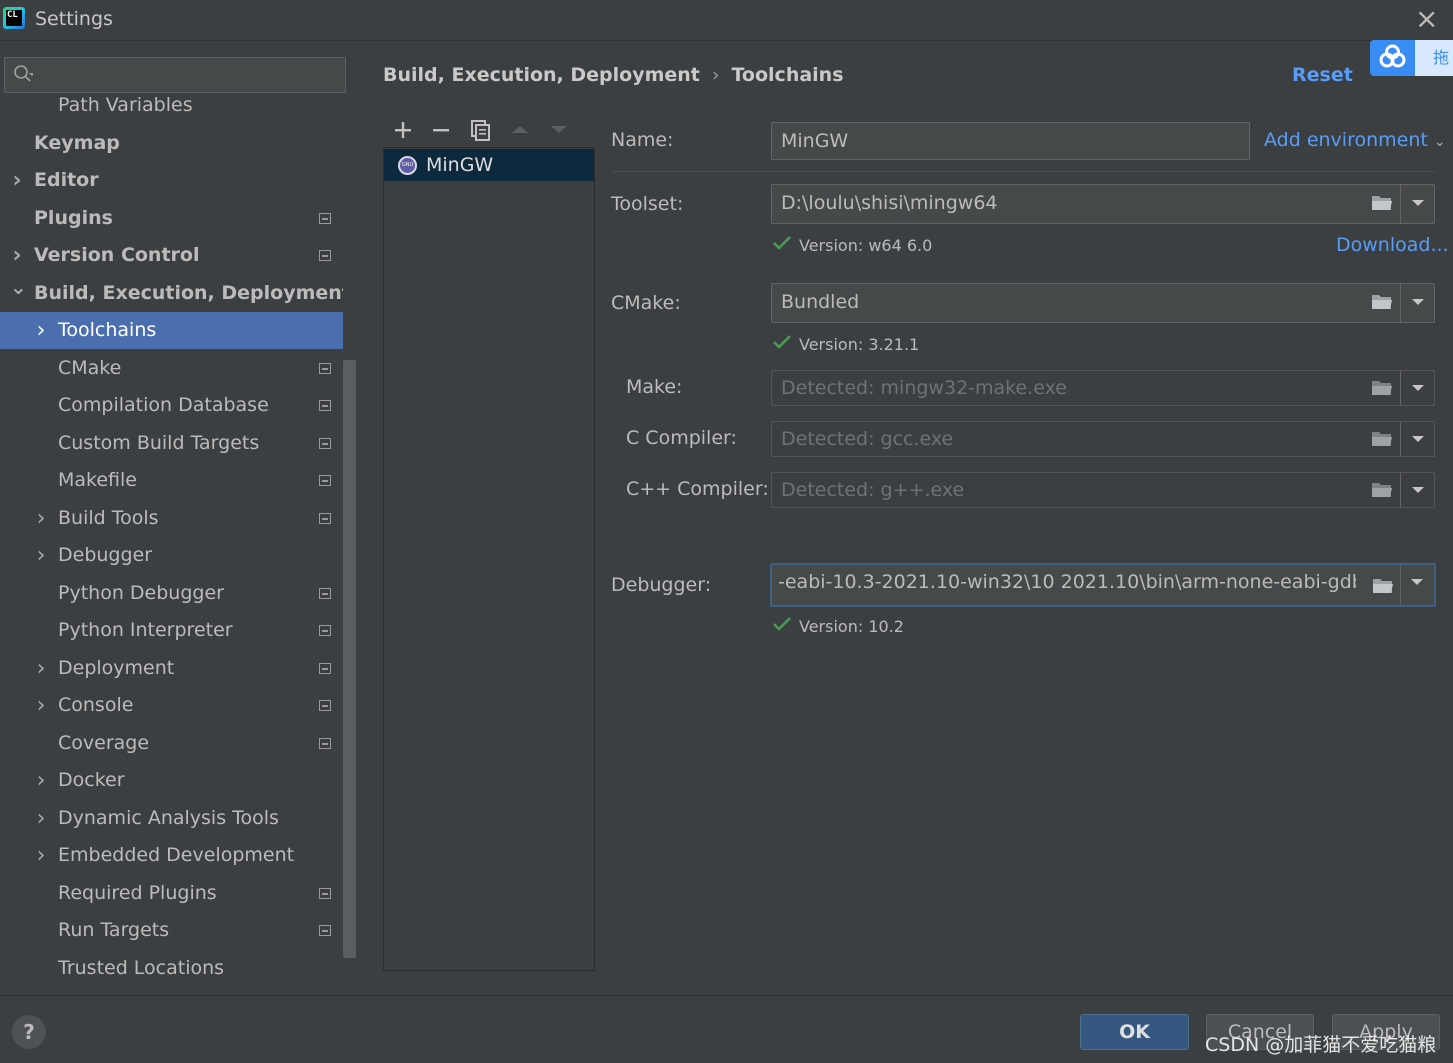 The height and width of the screenshot is (1063, 1453). Describe the element at coordinates (867, 439) in the screenshot. I see `c-compiler-placeholder: Detected: gcc.exe` at that location.